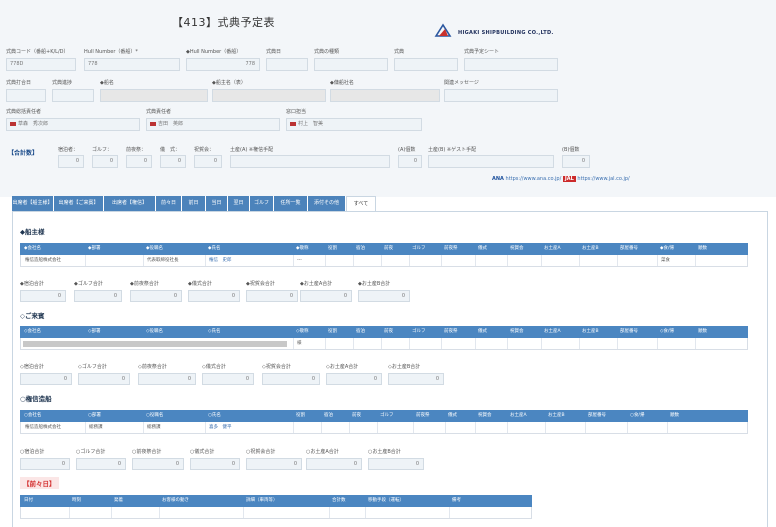  I want to click on col-ceremony: 儀式, so click(452, 415).